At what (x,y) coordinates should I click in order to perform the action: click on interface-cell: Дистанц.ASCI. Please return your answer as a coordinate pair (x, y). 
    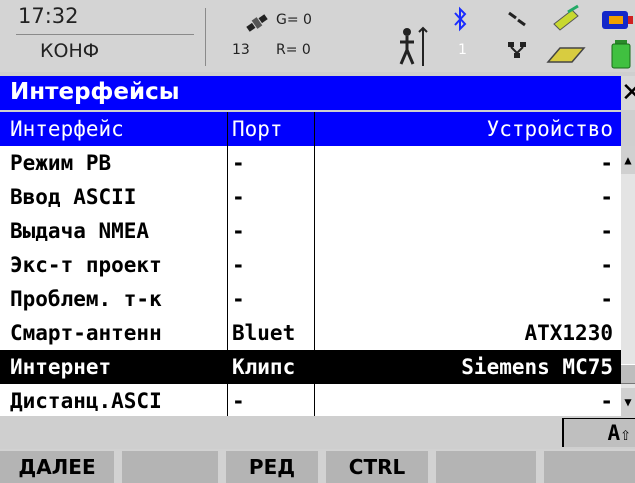
    Looking at the image, I should click on (86, 401).